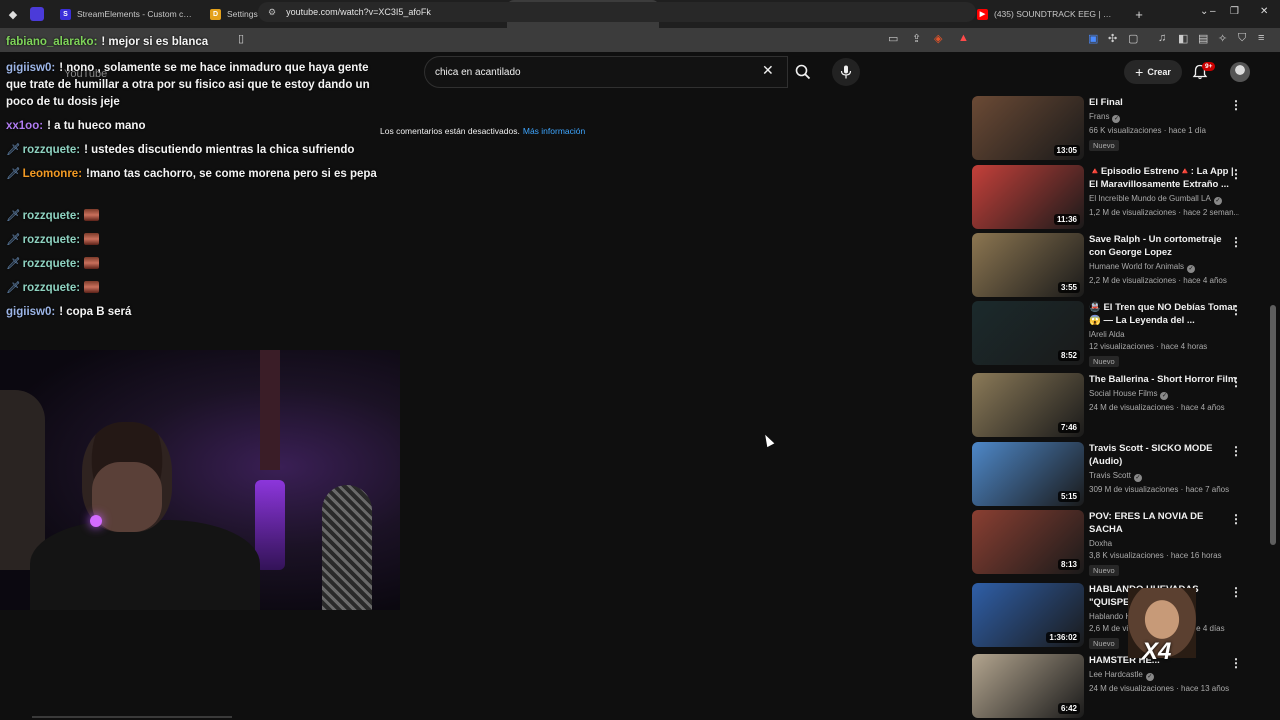  I want to click on brave-shield-icon: ◈, so click(938, 38).